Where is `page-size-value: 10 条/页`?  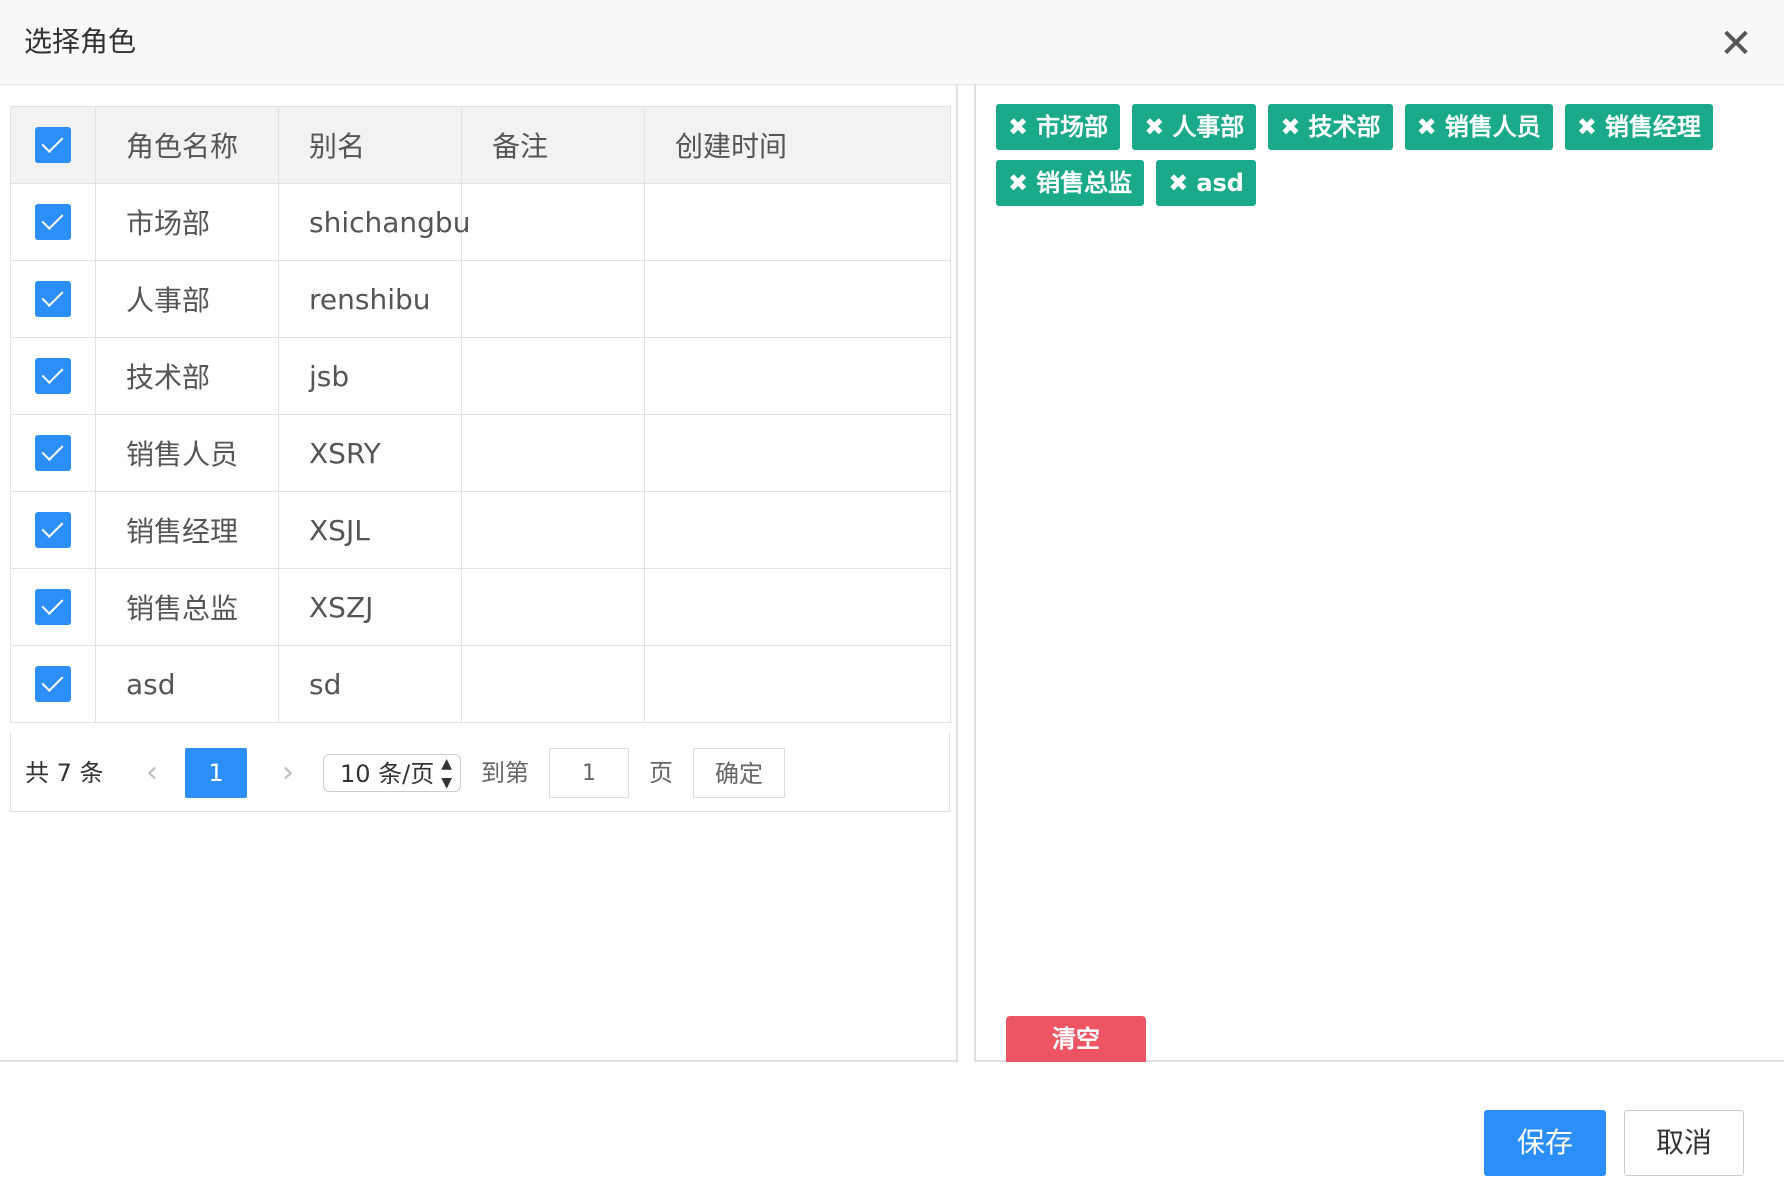
page-size-value: 10 条/页 is located at coordinates (387, 774).